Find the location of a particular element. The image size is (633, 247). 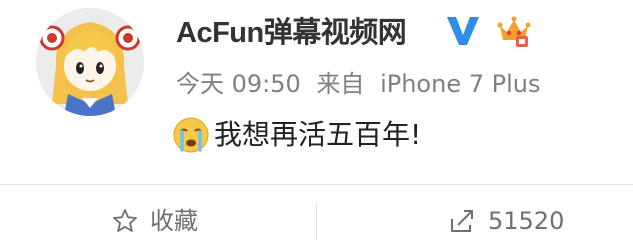

source-prefix: 来自 is located at coordinates (340, 84).